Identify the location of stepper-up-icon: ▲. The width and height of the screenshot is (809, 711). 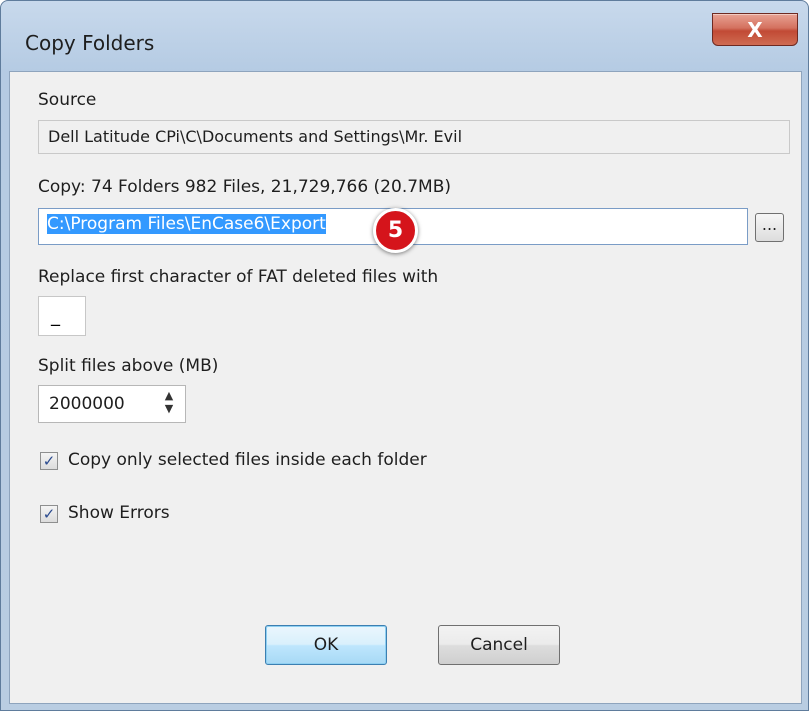
(169, 395).